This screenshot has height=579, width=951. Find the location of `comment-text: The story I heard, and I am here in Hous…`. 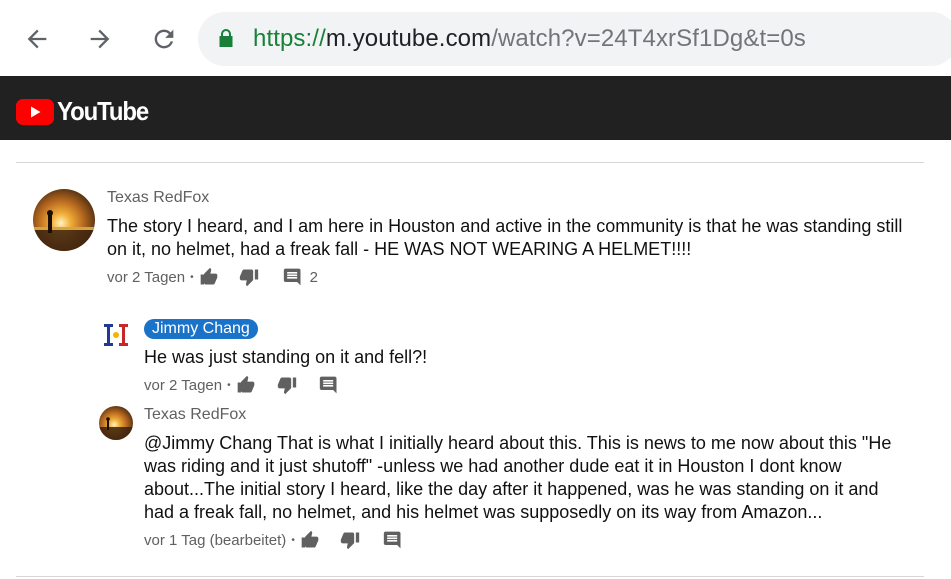

comment-text: The story I heard, and I am here in Hous… is located at coordinates (505, 237).